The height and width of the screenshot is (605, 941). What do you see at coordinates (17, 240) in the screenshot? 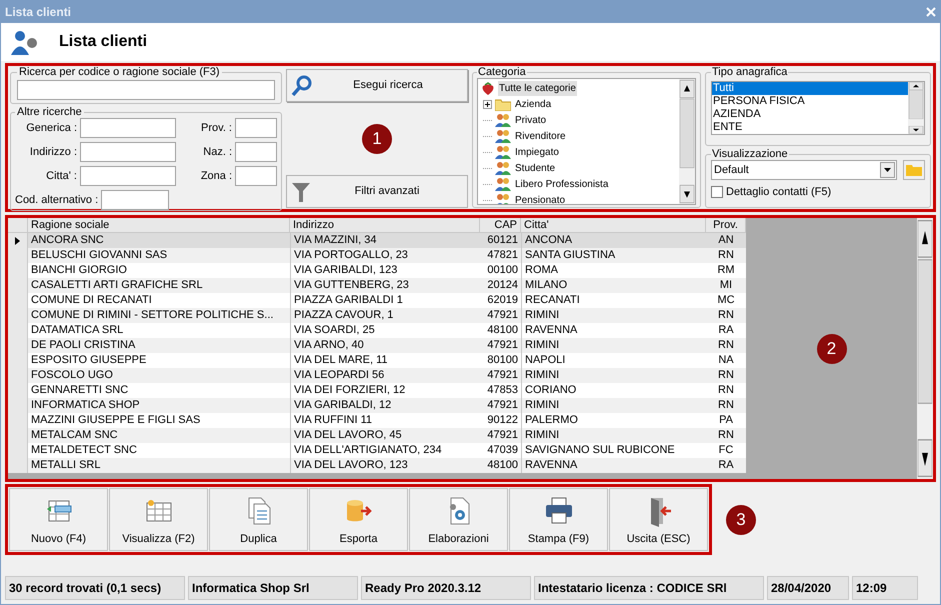
I see `row-pointer-icon` at bounding box center [17, 240].